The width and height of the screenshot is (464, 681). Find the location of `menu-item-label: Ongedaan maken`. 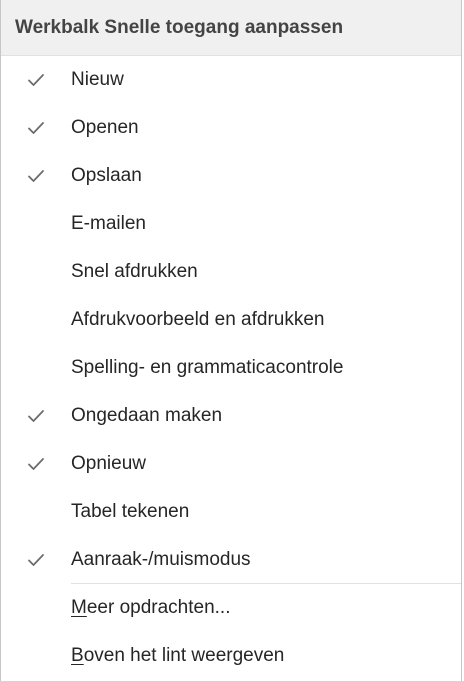

menu-item-label: Ongedaan maken is located at coordinates (147, 415).